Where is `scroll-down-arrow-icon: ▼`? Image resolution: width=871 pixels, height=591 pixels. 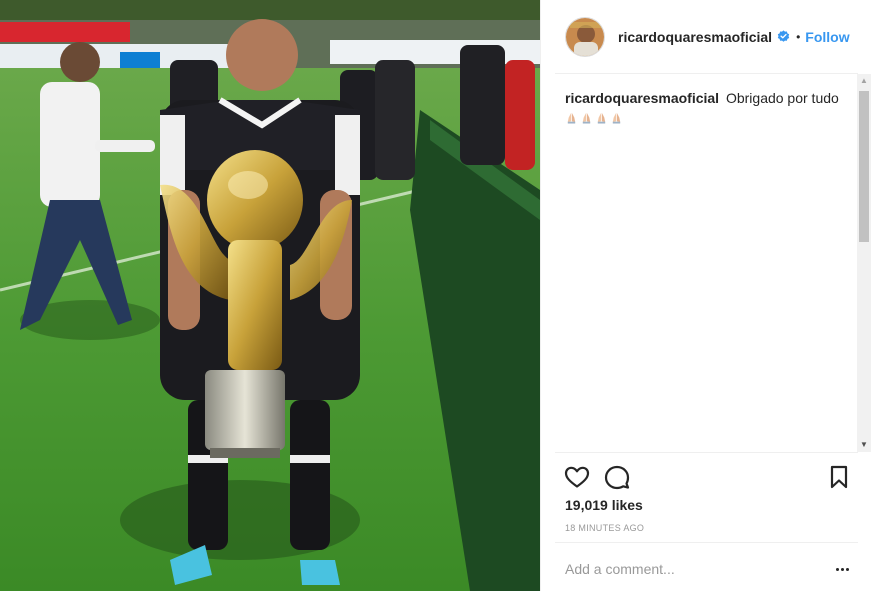 scroll-down-arrow-icon: ▼ is located at coordinates (864, 445).